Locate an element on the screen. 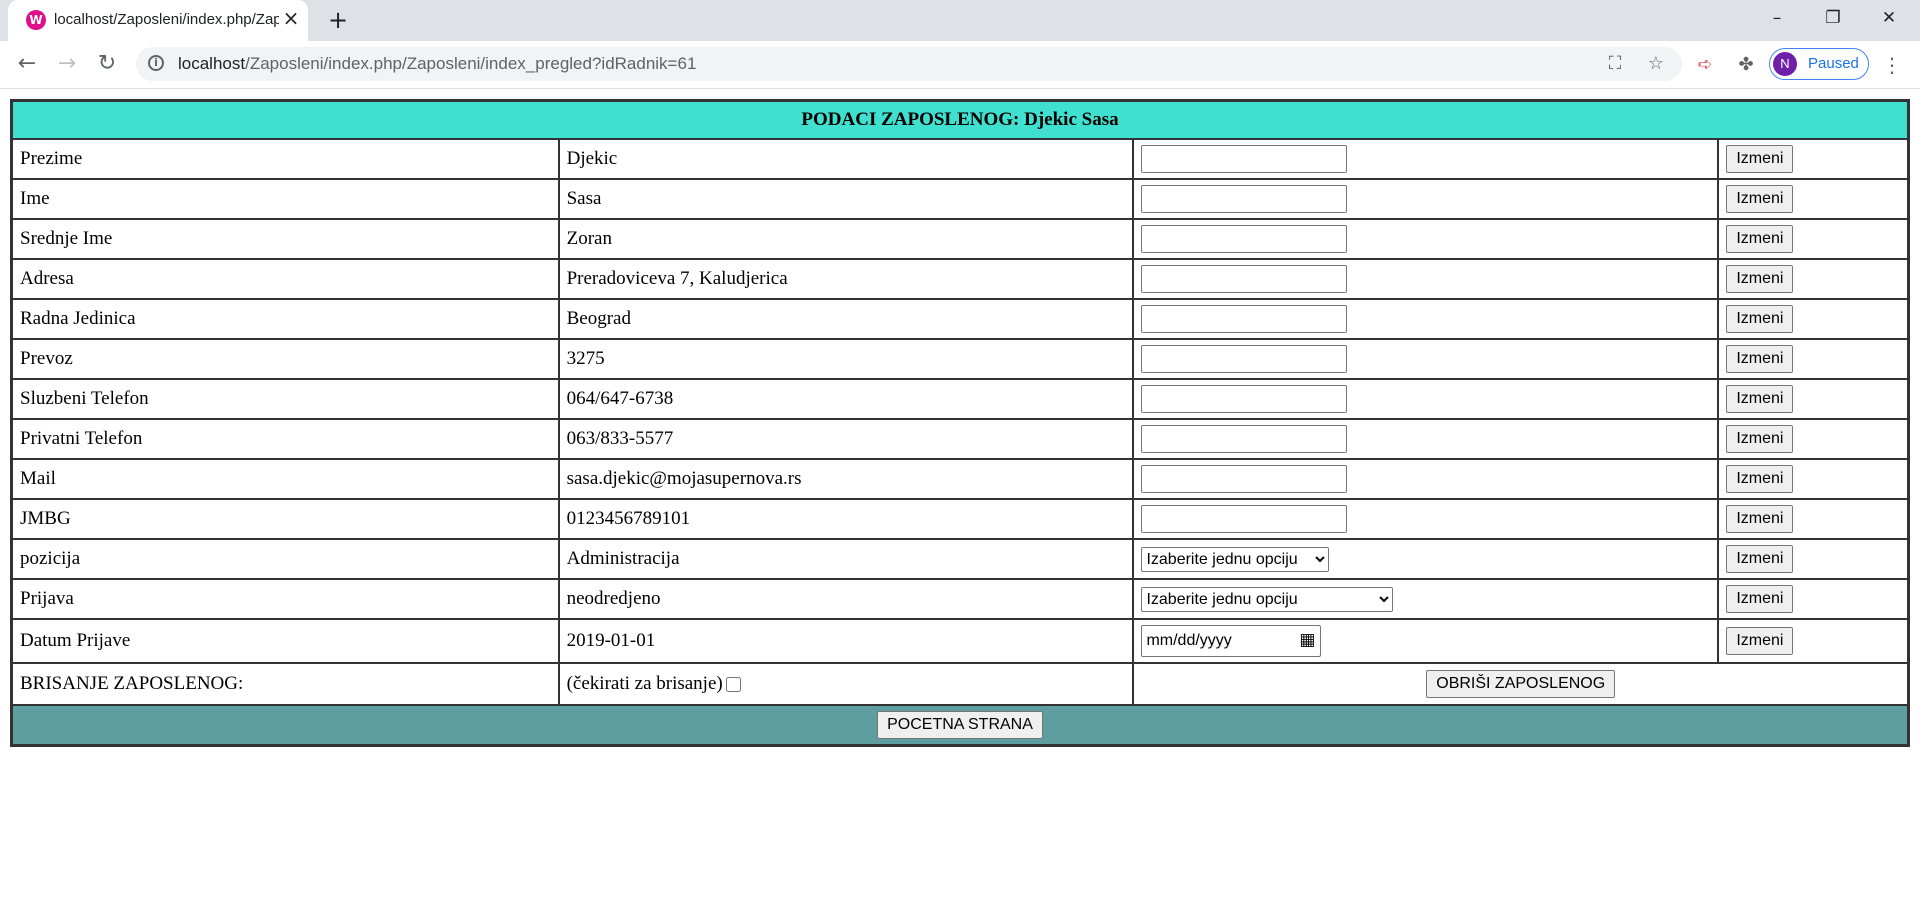 The width and height of the screenshot is (1920, 920). izmeni-ime-button: Izmeni is located at coordinates (1760, 199).